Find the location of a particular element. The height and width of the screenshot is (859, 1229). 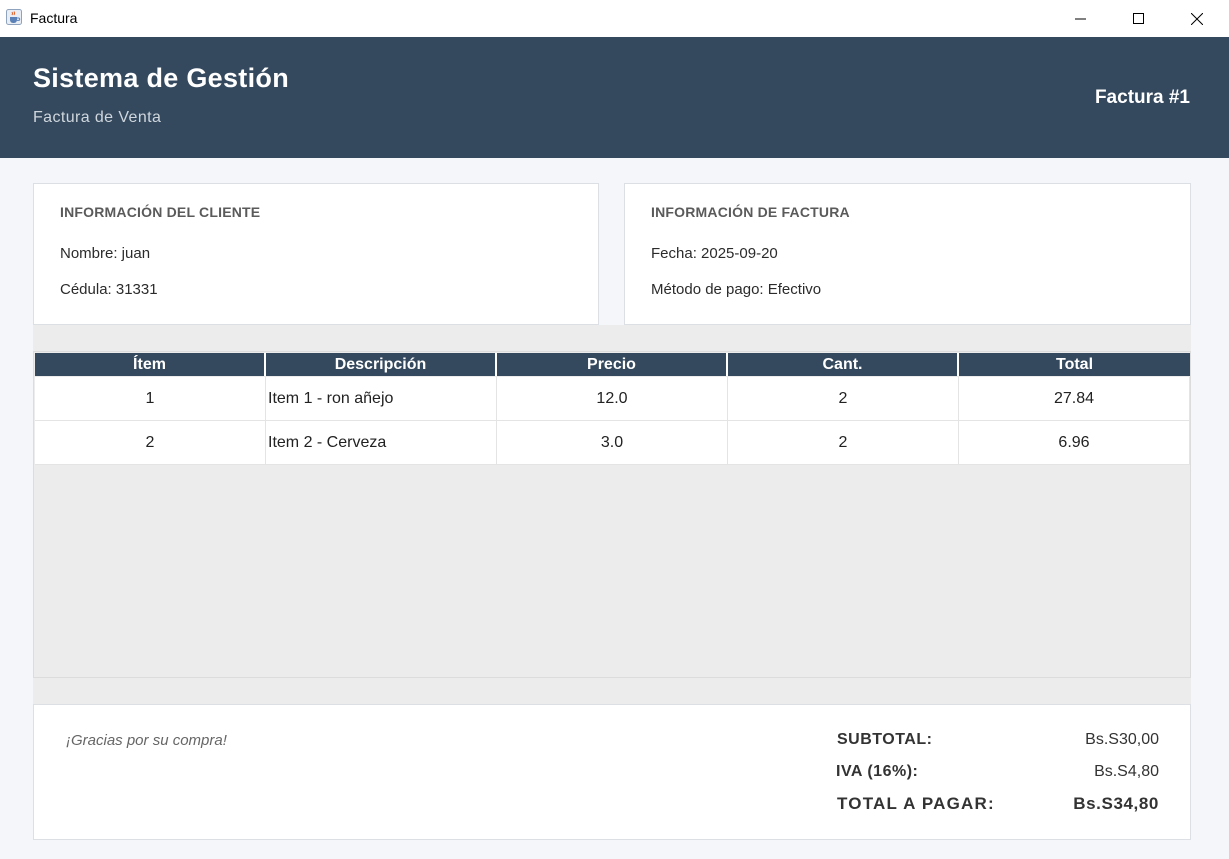

total-label: TOTAL A PAGAR: is located at coordinates (916, 803).